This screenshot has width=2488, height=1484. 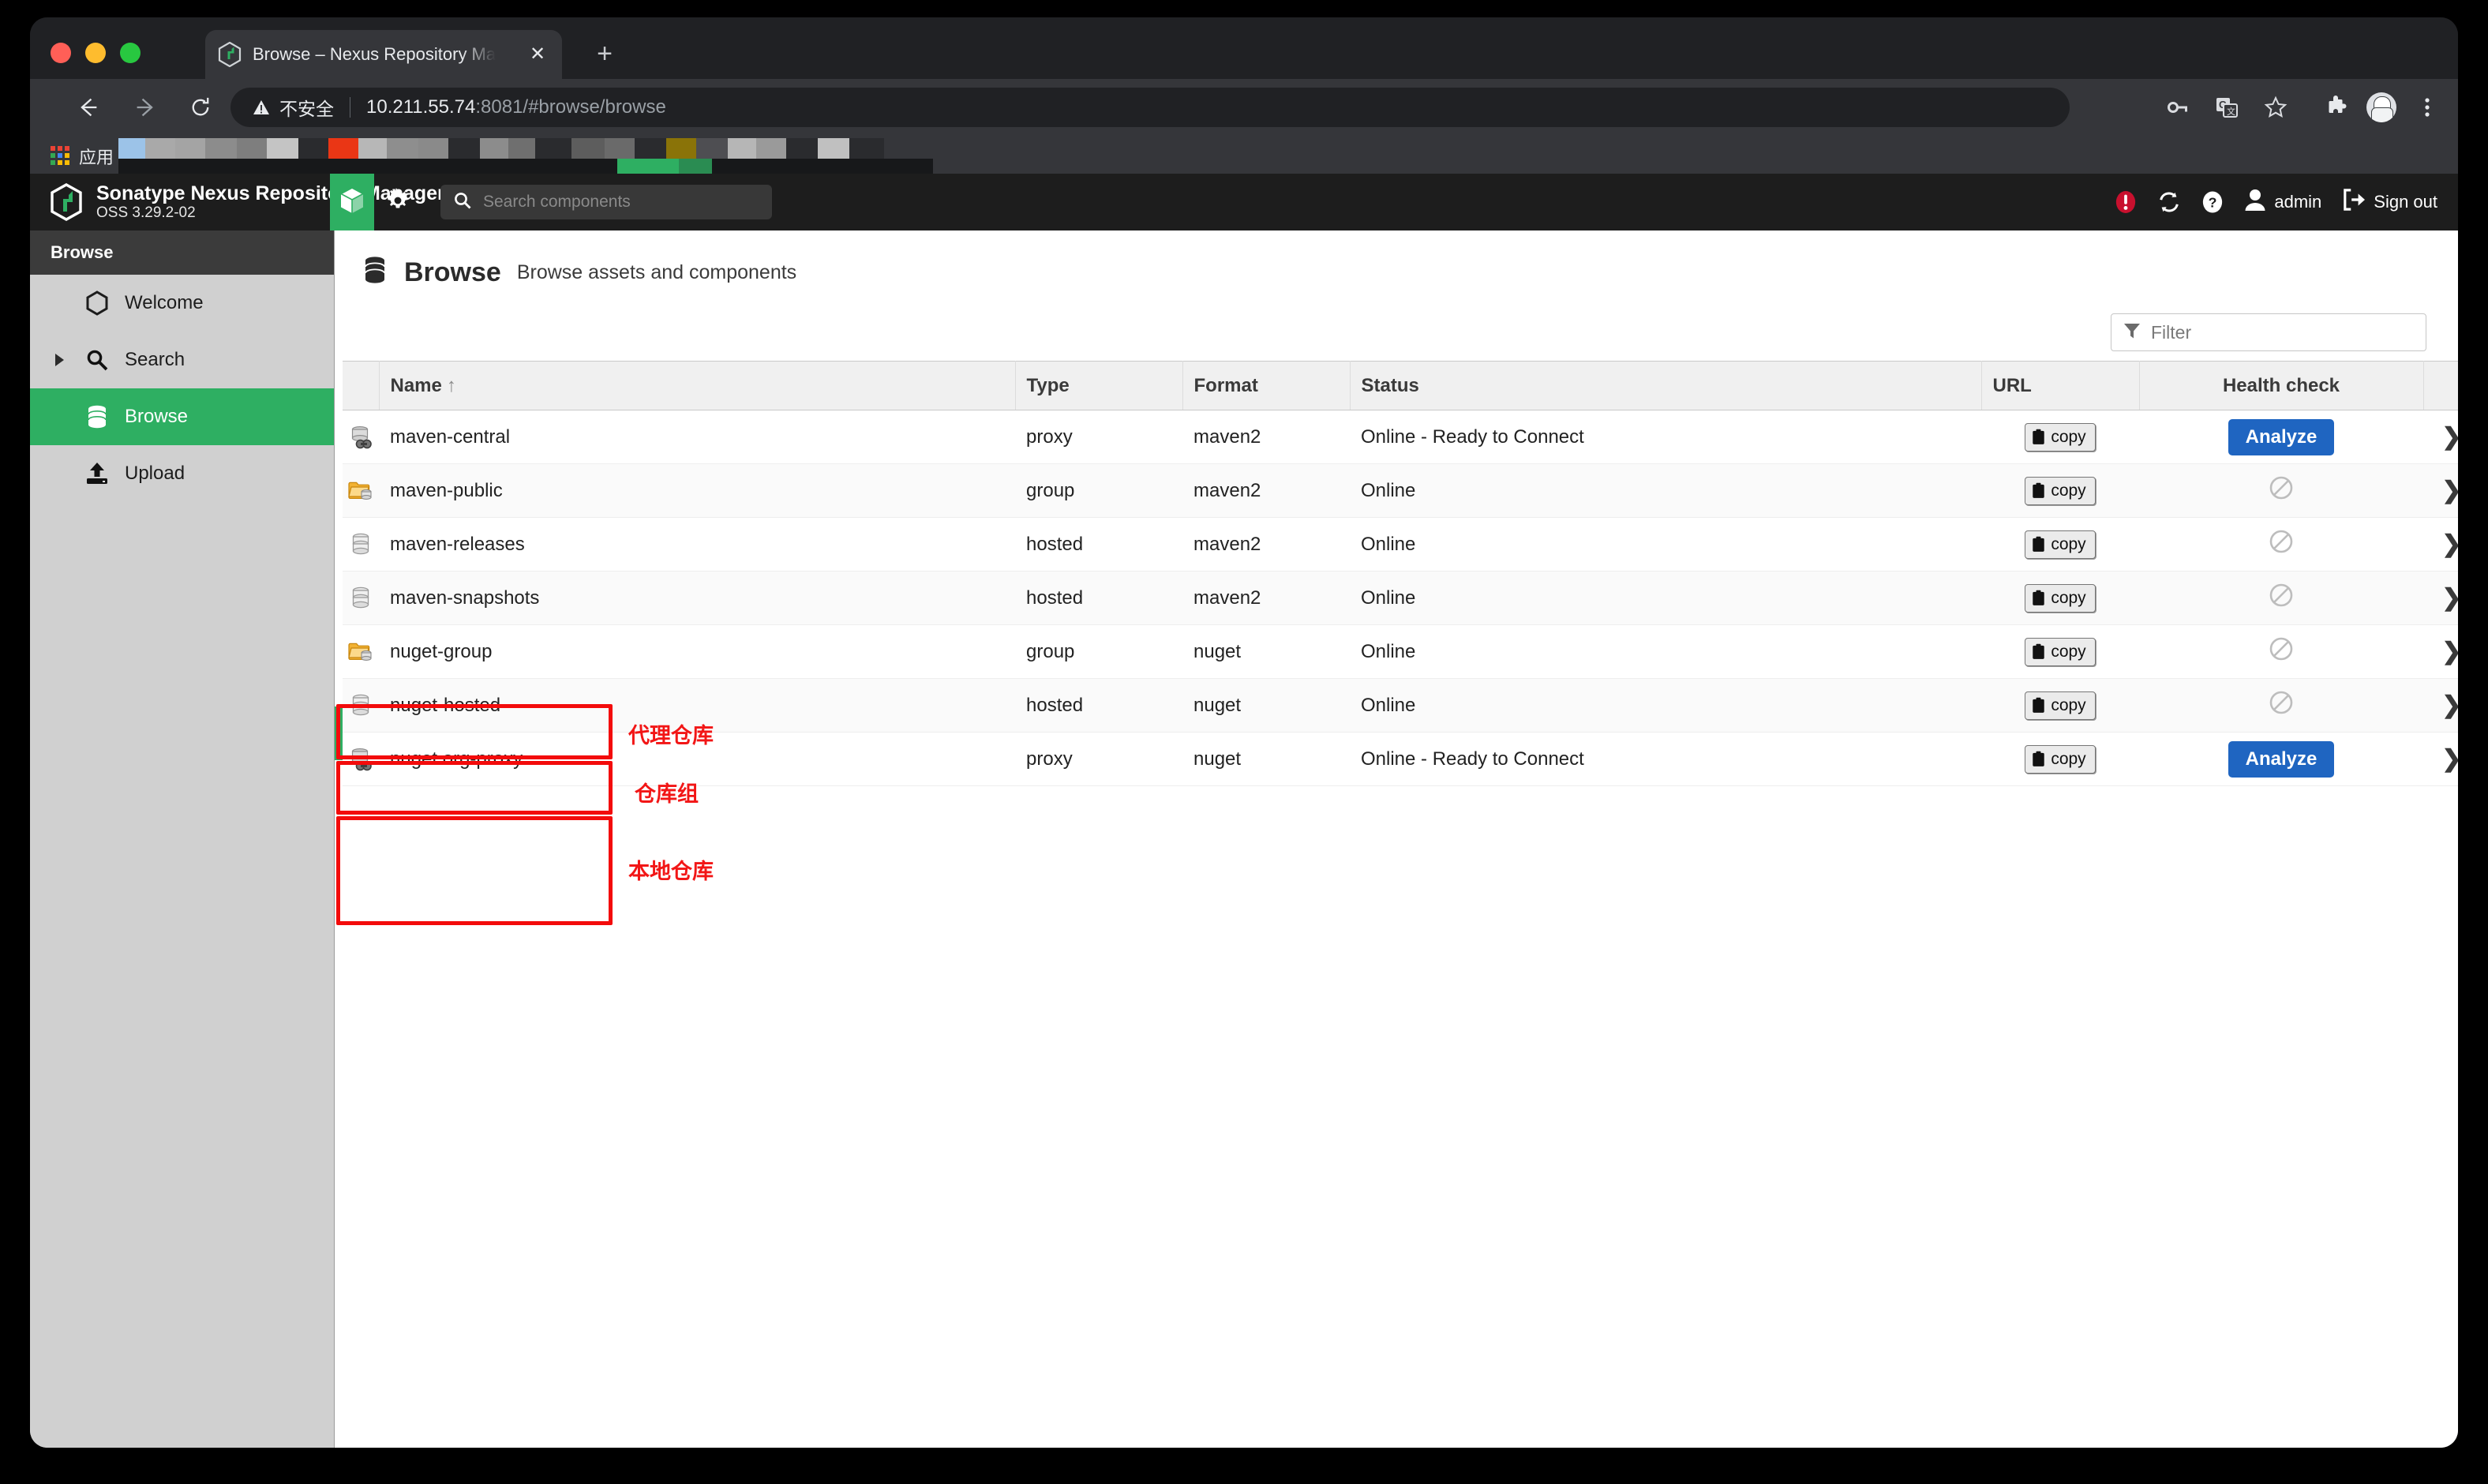 What do you see at coordinates (2060, 385) in the screenshot?
I see `col-url: URL` at bounding box center [2060, 385].